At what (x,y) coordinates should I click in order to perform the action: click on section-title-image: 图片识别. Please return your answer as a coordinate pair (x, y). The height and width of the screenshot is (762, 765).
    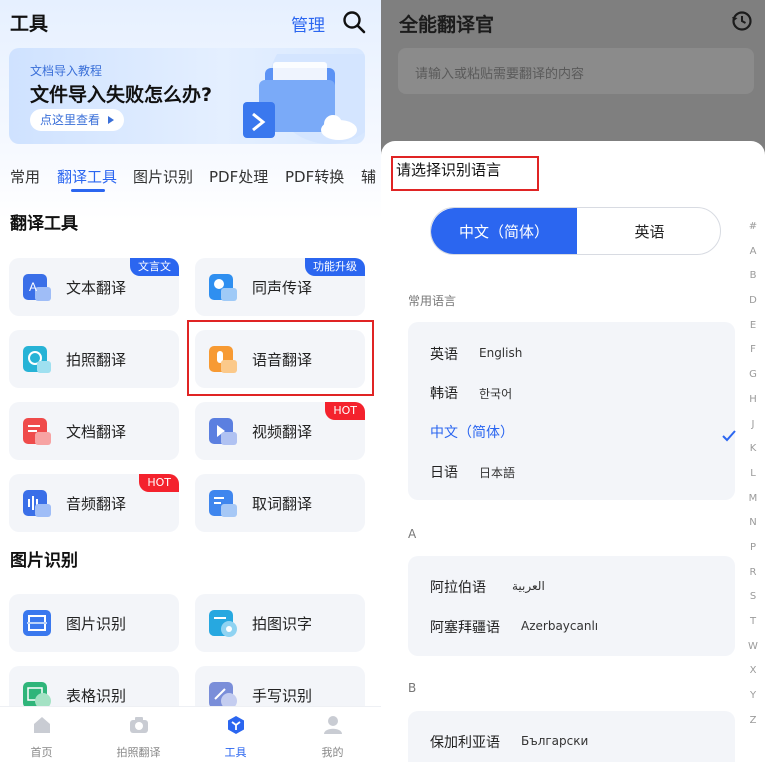
    Looking at the image, I should click on (44, 561).